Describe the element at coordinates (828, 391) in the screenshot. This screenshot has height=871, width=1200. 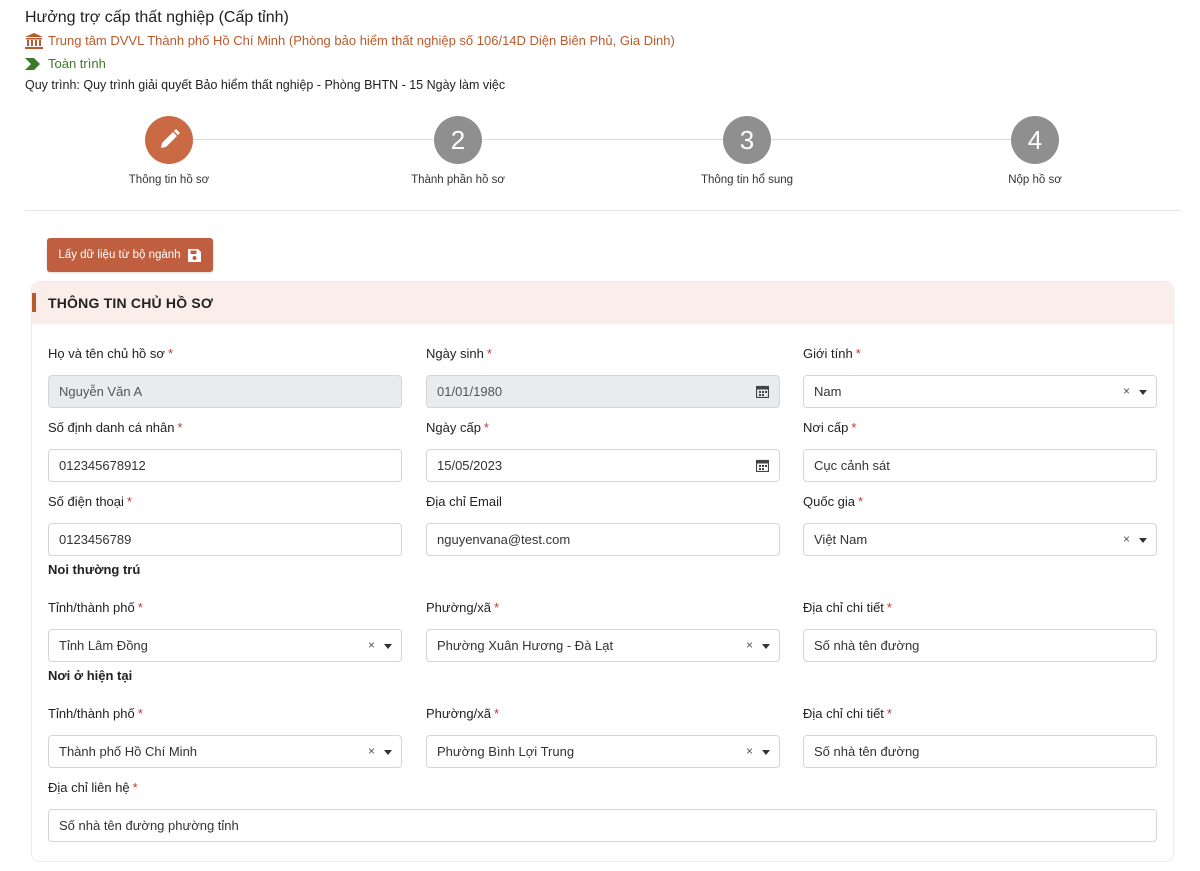
I see `gender-value: Nam` at that location.